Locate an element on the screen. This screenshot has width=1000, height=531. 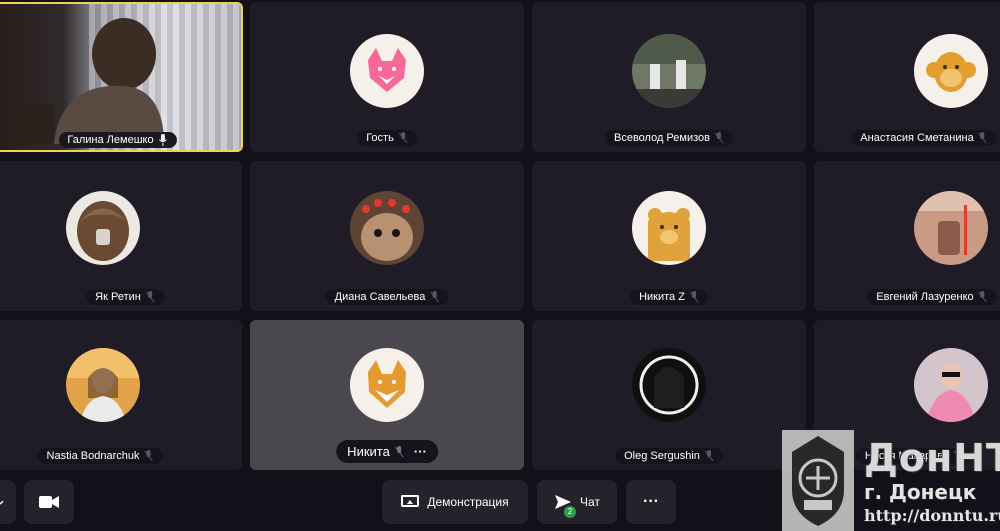
watermark: ДонНТУ г. Донецк http://donntu.ru is located at coordinates (891, 480).